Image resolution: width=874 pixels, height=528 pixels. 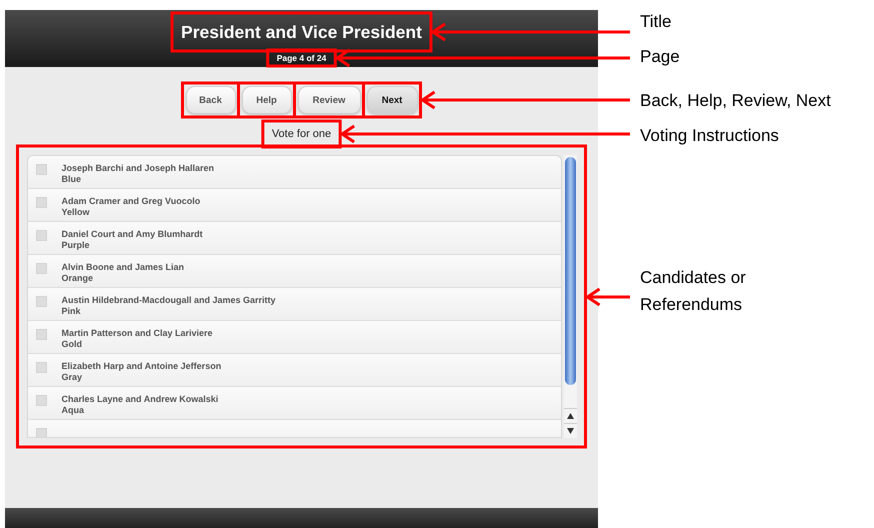 What do you see at coordinates (294, 403) in the screenshot?
I see `candidate-row: Charles Layne and Andrew Kowalski Aqua` at bounding box center [294, 403].